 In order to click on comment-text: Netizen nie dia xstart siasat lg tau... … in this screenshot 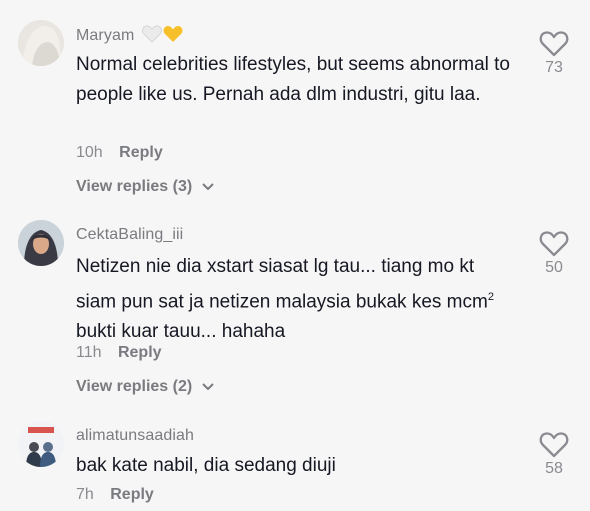, I will do `click(285, 299)`.